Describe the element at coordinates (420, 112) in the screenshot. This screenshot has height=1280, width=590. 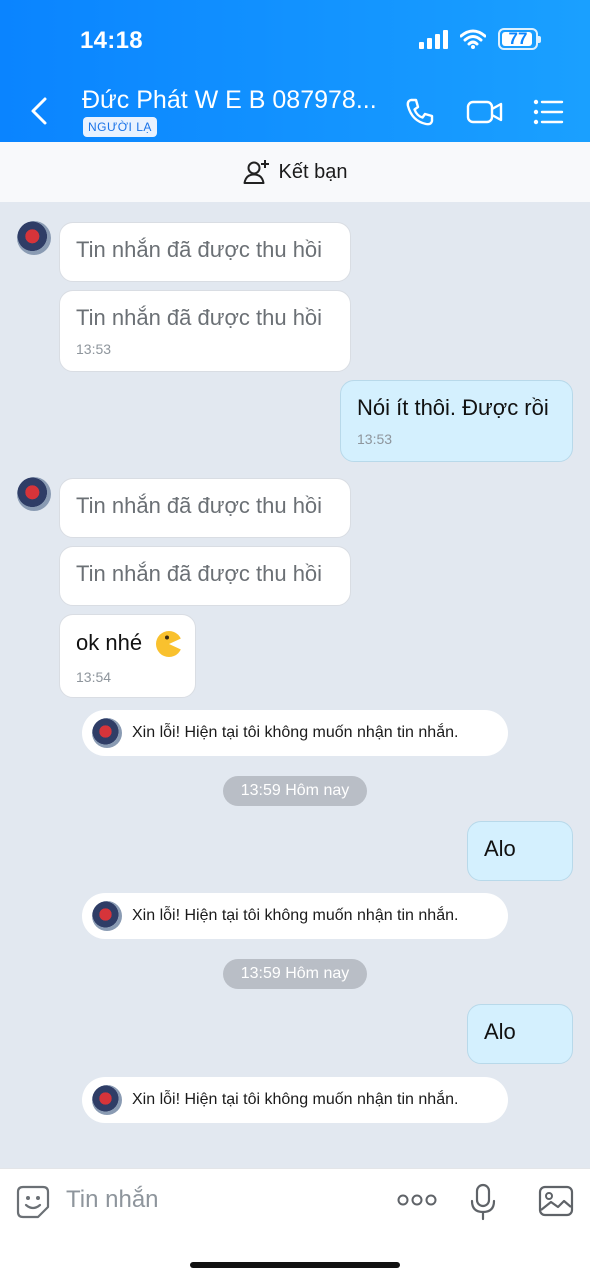
I see `phone-icon` at that location.